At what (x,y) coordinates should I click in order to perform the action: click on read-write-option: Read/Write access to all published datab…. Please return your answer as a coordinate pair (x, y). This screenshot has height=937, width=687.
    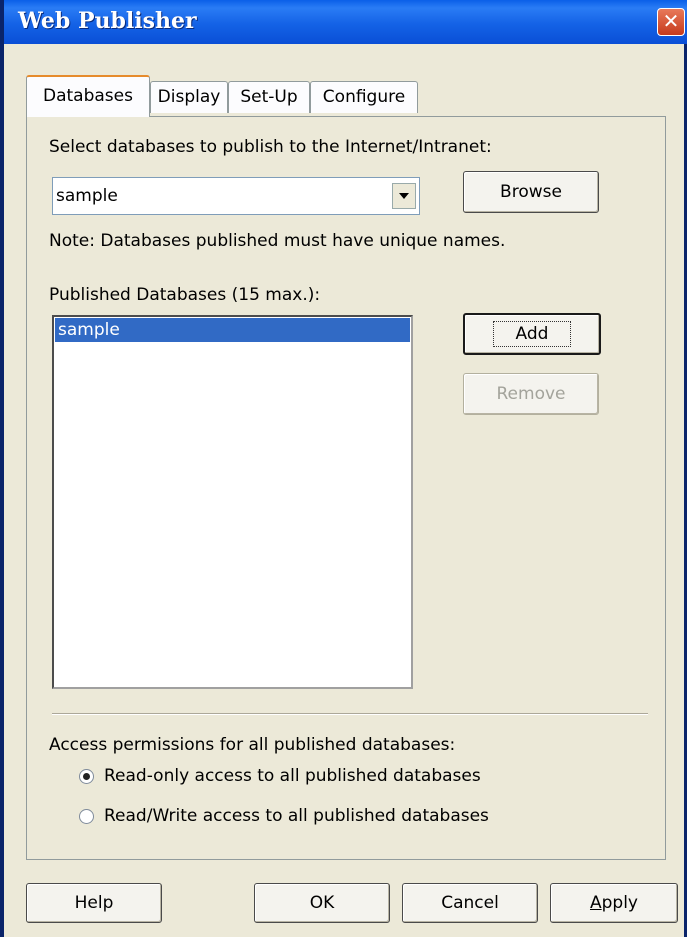
    Looking at the image, I should click on (284, 816).